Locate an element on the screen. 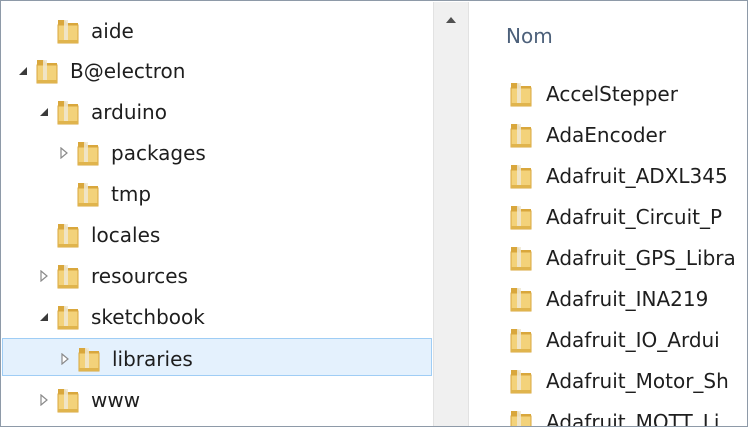 This screenshot has height=427, width=748. file-list-item: Adafruit_IO_Ardui is located at coordinates (608, 341).